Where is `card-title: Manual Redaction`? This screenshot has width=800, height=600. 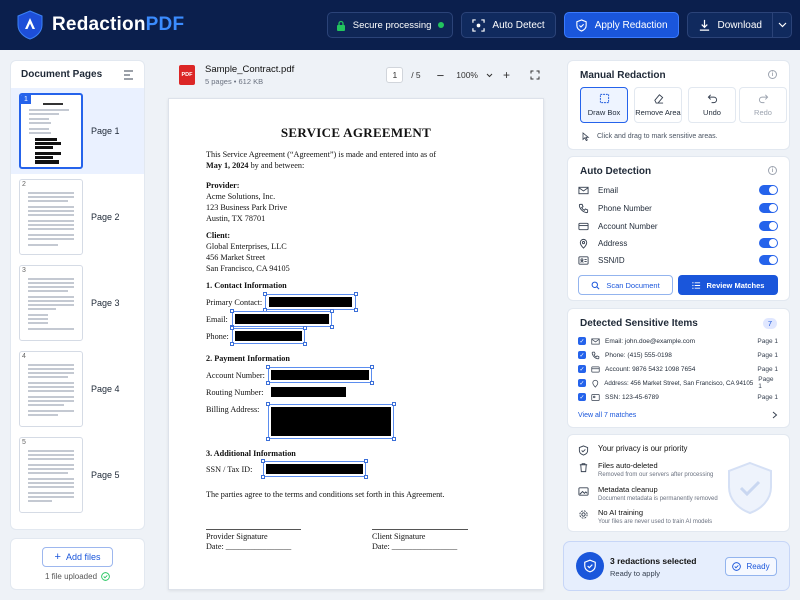 card-title: Manual Redaction is located at coordinates (623, 75).